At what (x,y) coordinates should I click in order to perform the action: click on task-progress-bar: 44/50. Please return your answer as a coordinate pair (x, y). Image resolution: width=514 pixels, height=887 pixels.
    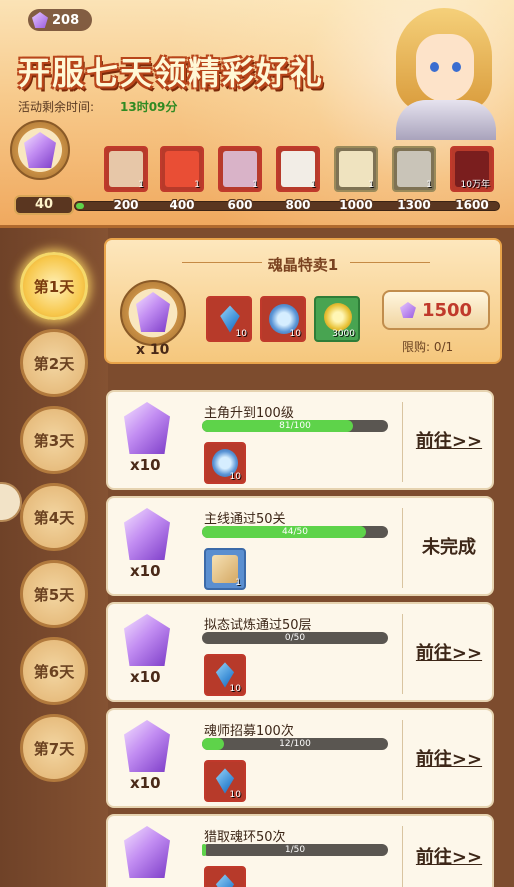
    Looking at the image, I should click on (295, 532).